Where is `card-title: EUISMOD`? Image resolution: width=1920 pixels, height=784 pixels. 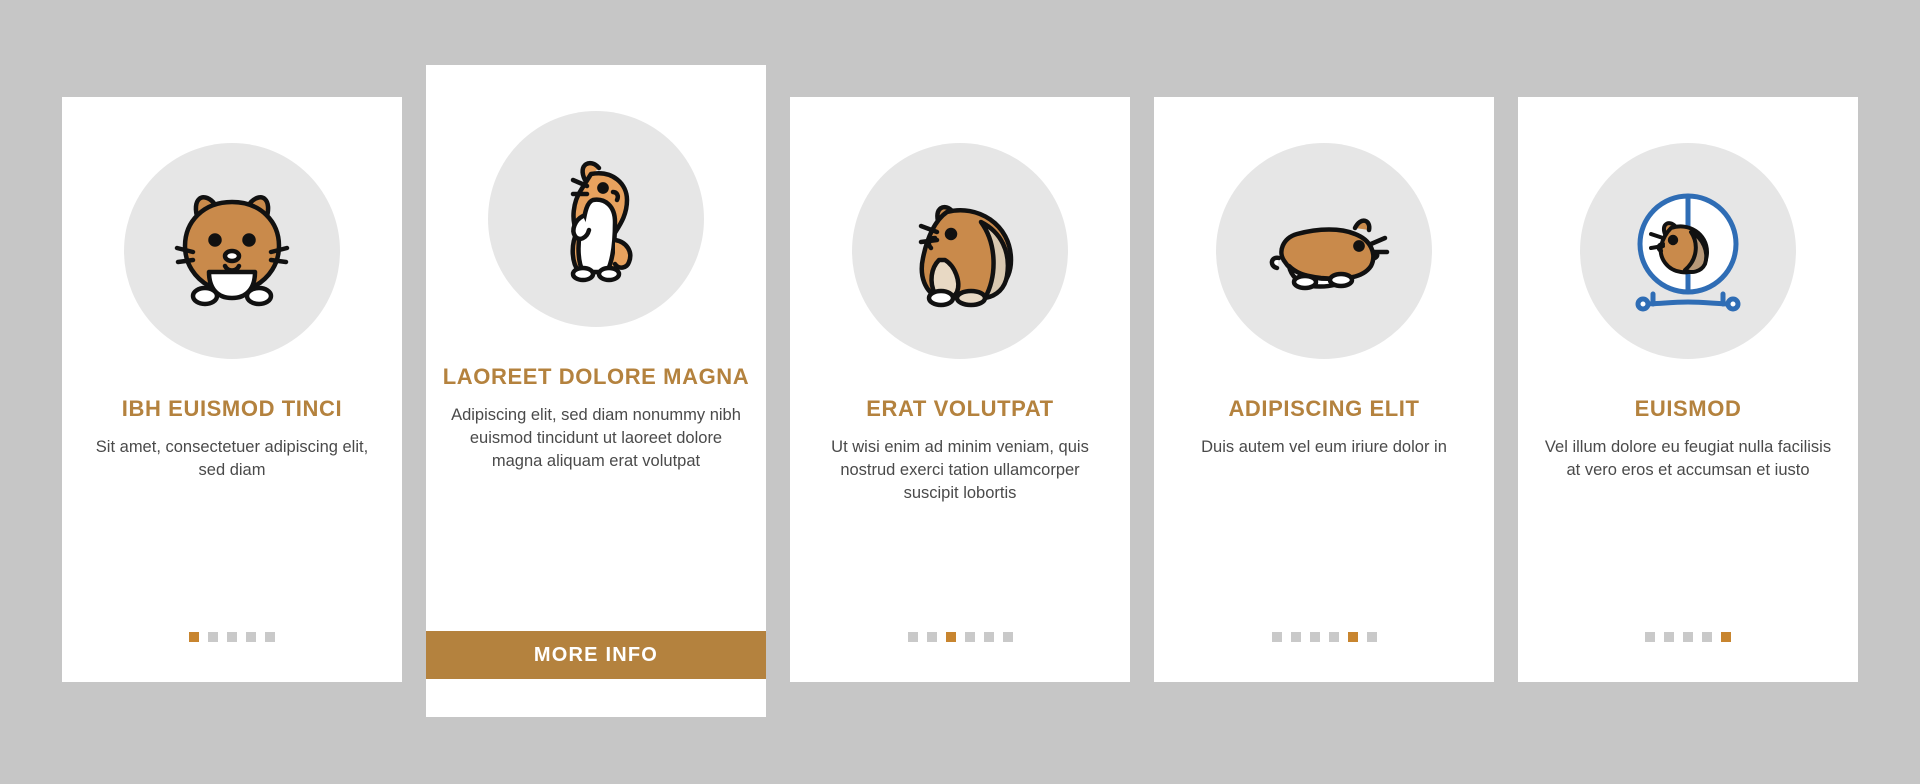
card-title: EUISMOD is located at coordinates (1688, 408).